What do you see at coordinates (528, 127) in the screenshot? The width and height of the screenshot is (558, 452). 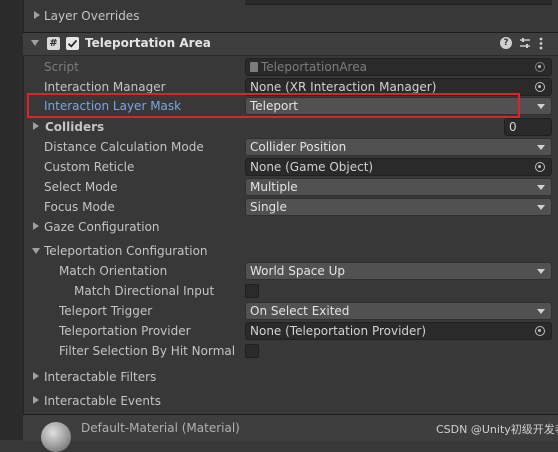 I see `colliders-count-field: 0` at bounding box center [528, 127].